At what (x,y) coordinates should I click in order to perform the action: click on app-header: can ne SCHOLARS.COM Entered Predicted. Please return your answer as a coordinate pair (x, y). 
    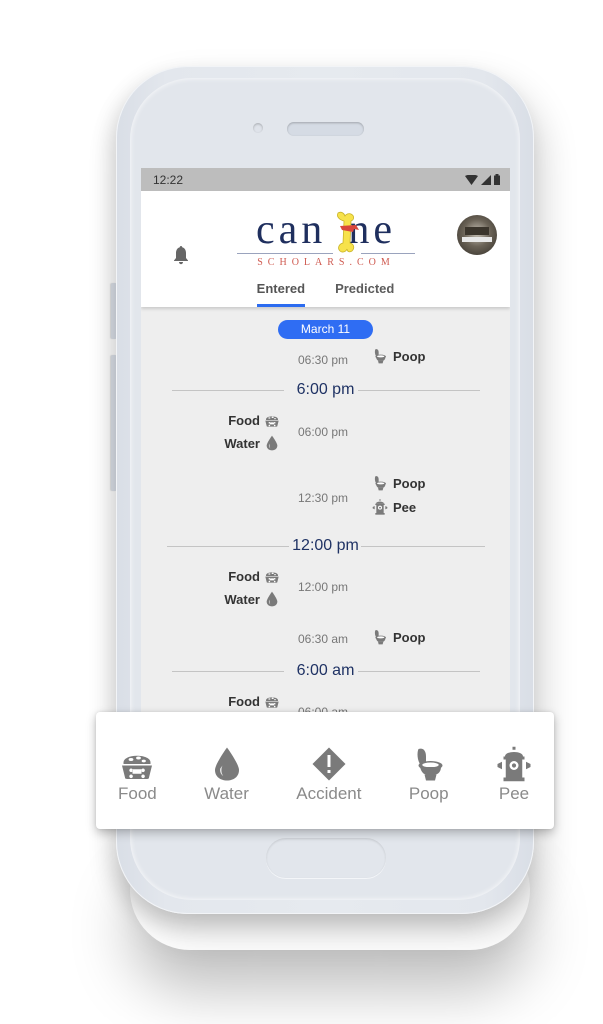
    Looking at the image, I should click on (325, 249).